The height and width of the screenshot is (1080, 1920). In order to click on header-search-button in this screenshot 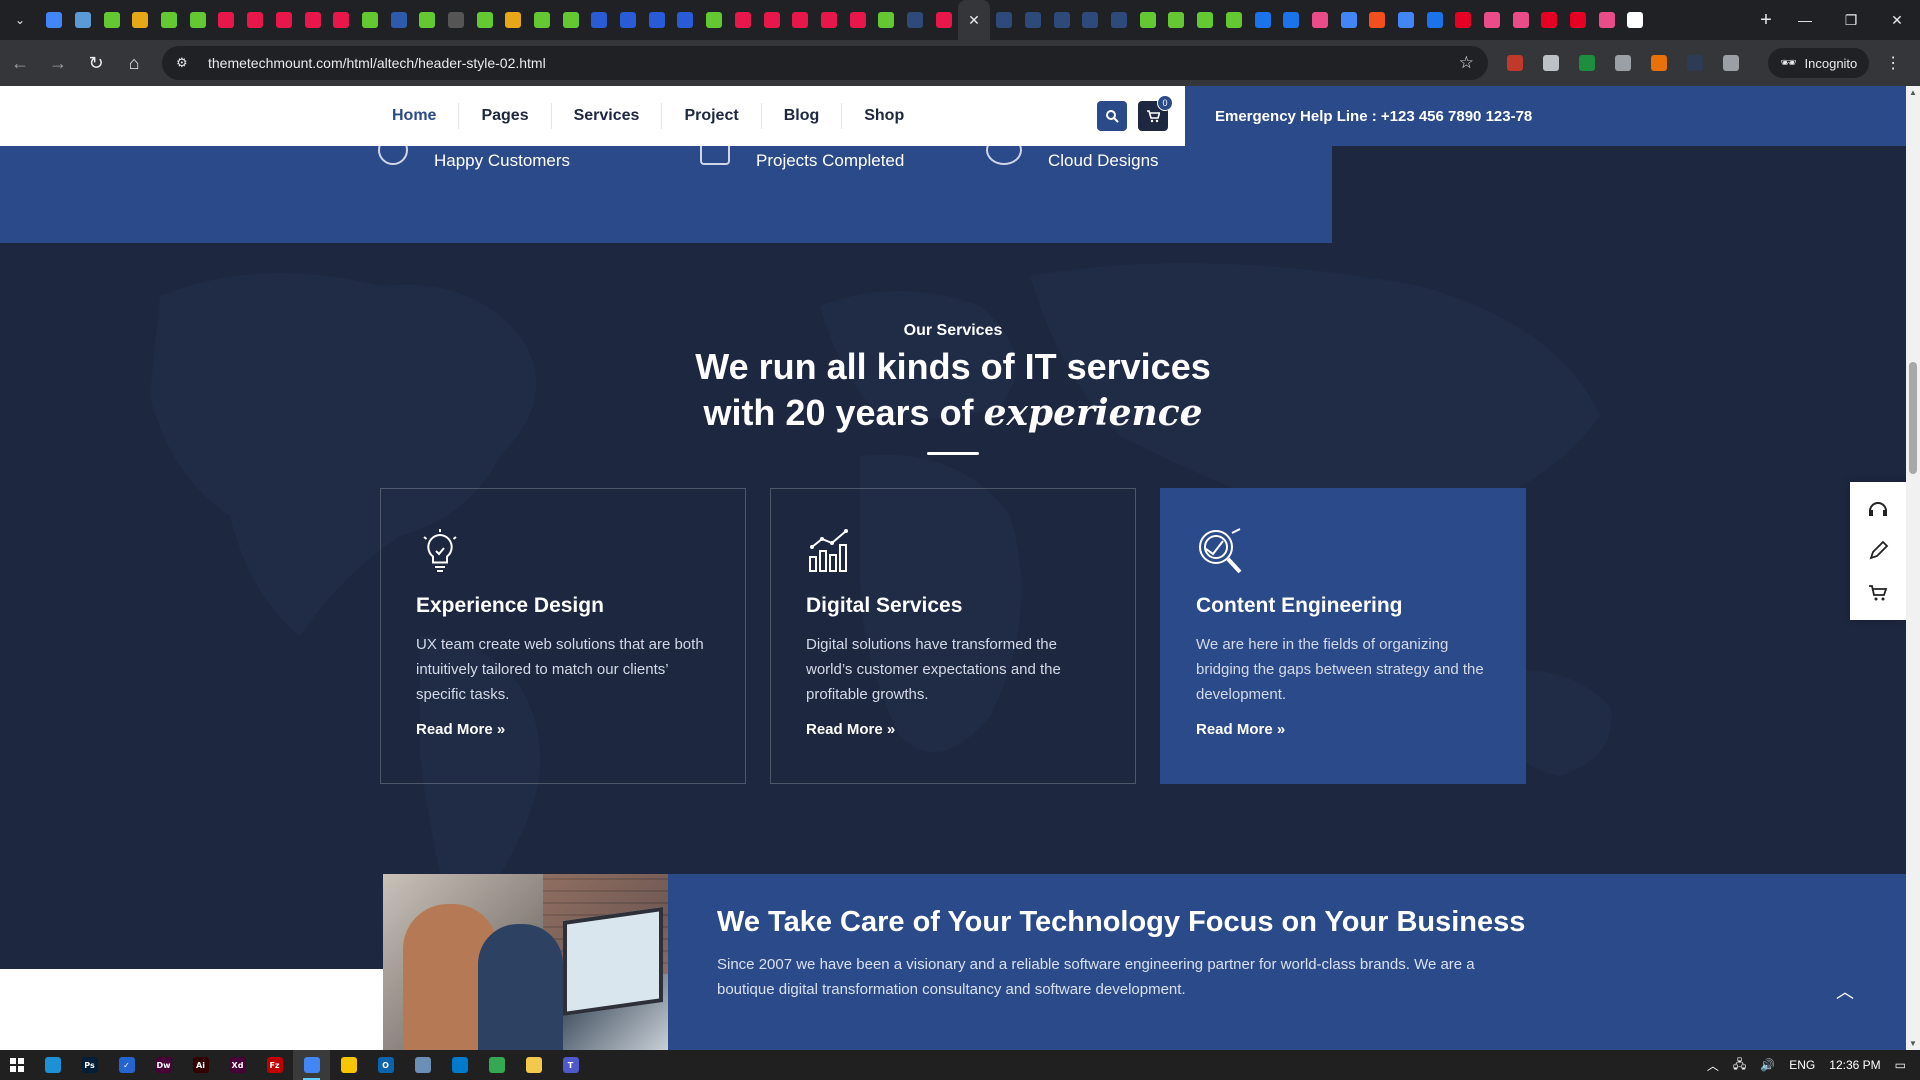, I will do `click(1112, 116)`.